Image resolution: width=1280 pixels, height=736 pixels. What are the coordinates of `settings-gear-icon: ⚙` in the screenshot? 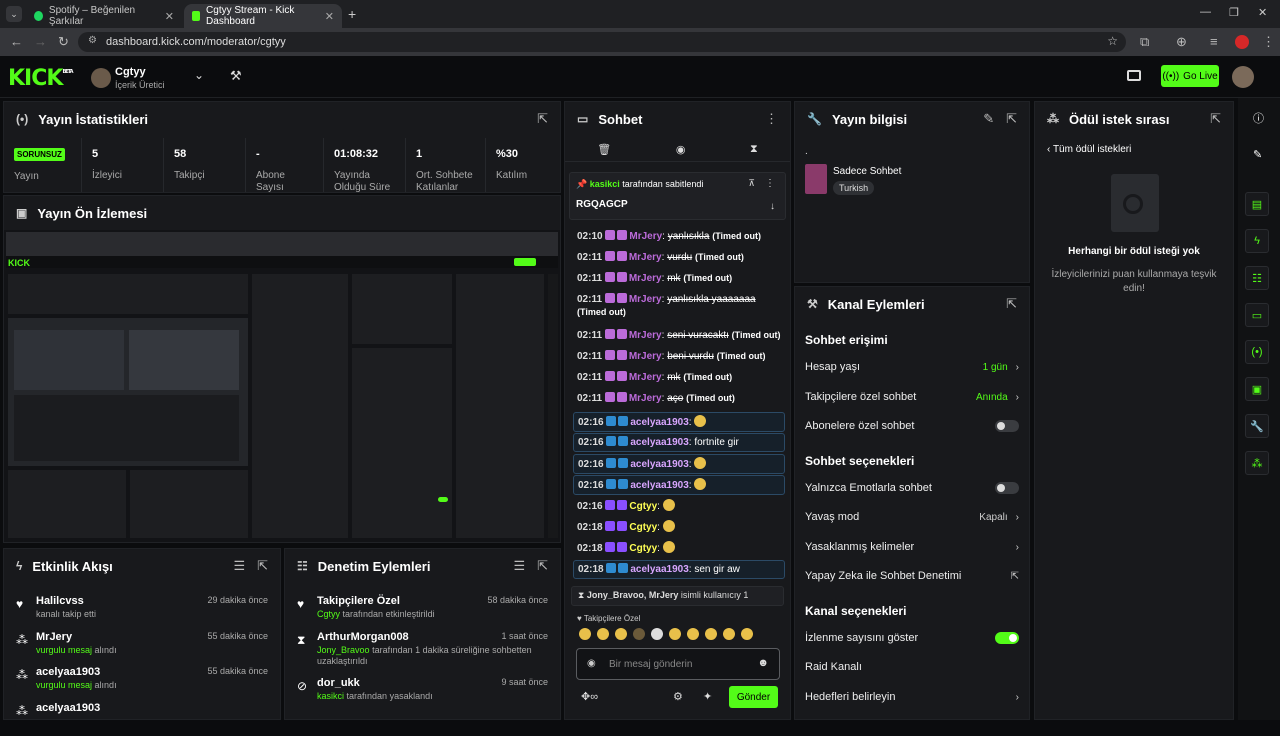 It's located at (678, 696).